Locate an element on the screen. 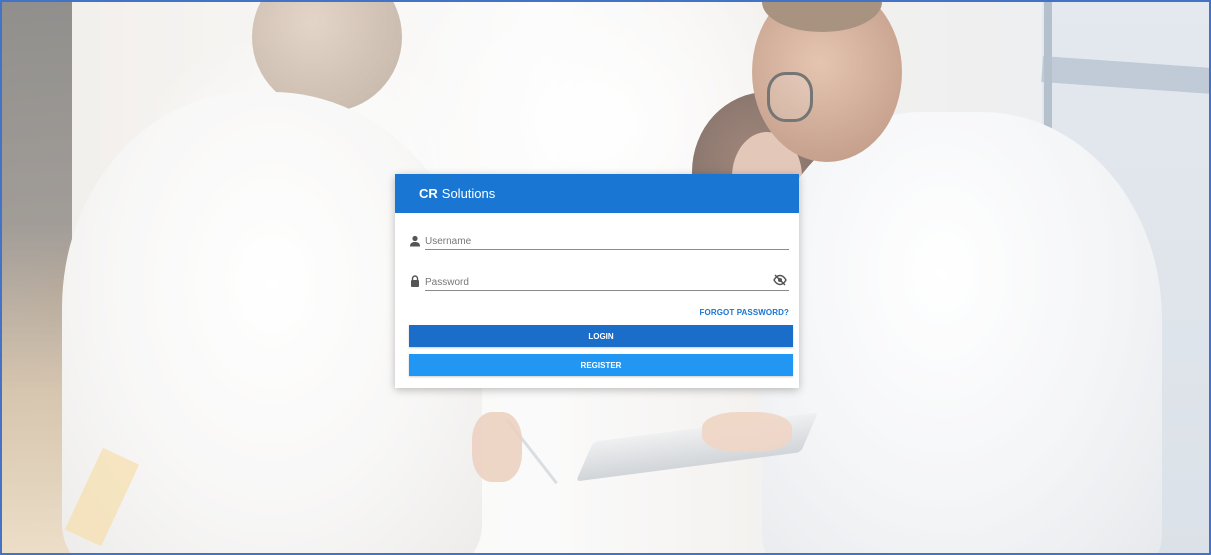 Image resolution: width=1211 pixels, height=555 pixels. register-button: REGISTER is located at coordinates (601, 365).